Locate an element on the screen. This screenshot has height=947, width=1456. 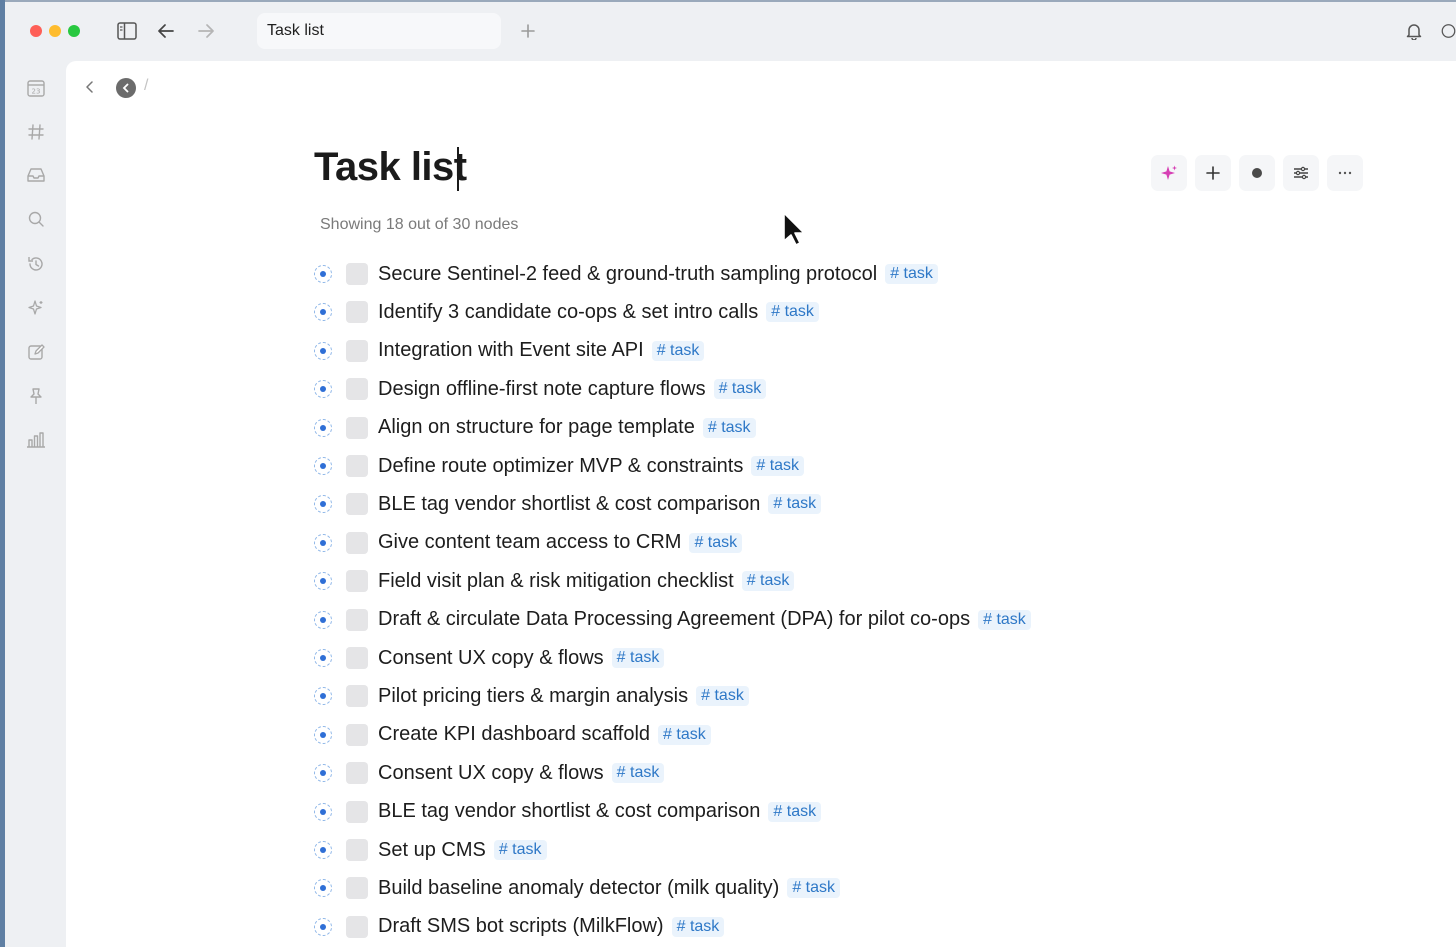
back-arrow-icon is located at coordinates (166, 31).